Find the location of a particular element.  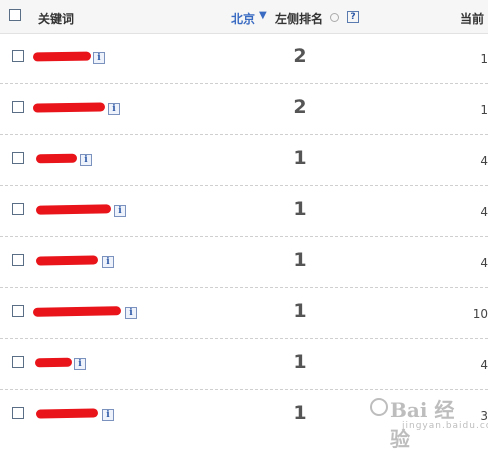

current-value: 10 is located at coordinates (480, 314).